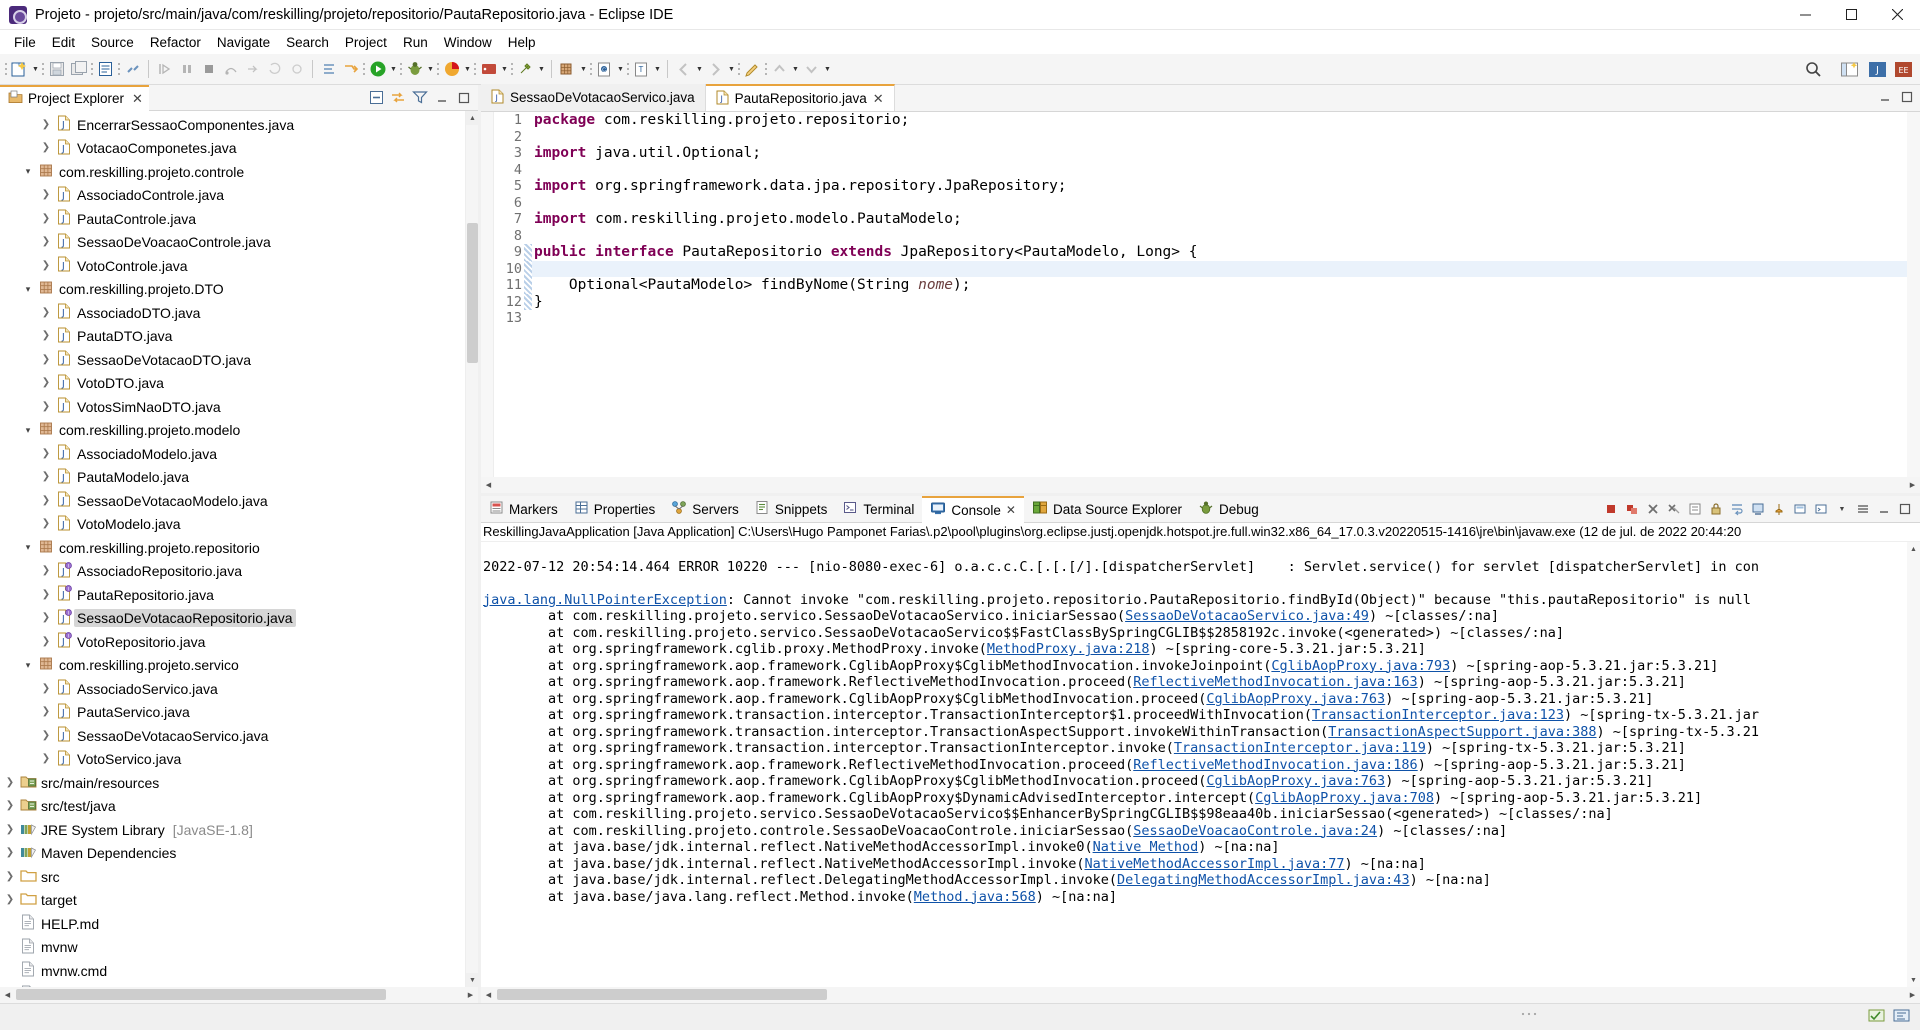 The width and height of the screenshot is (1920, 1030). I want to click on stacktrace-link: CglibAopProxy.java:763, so click(1295, 781).